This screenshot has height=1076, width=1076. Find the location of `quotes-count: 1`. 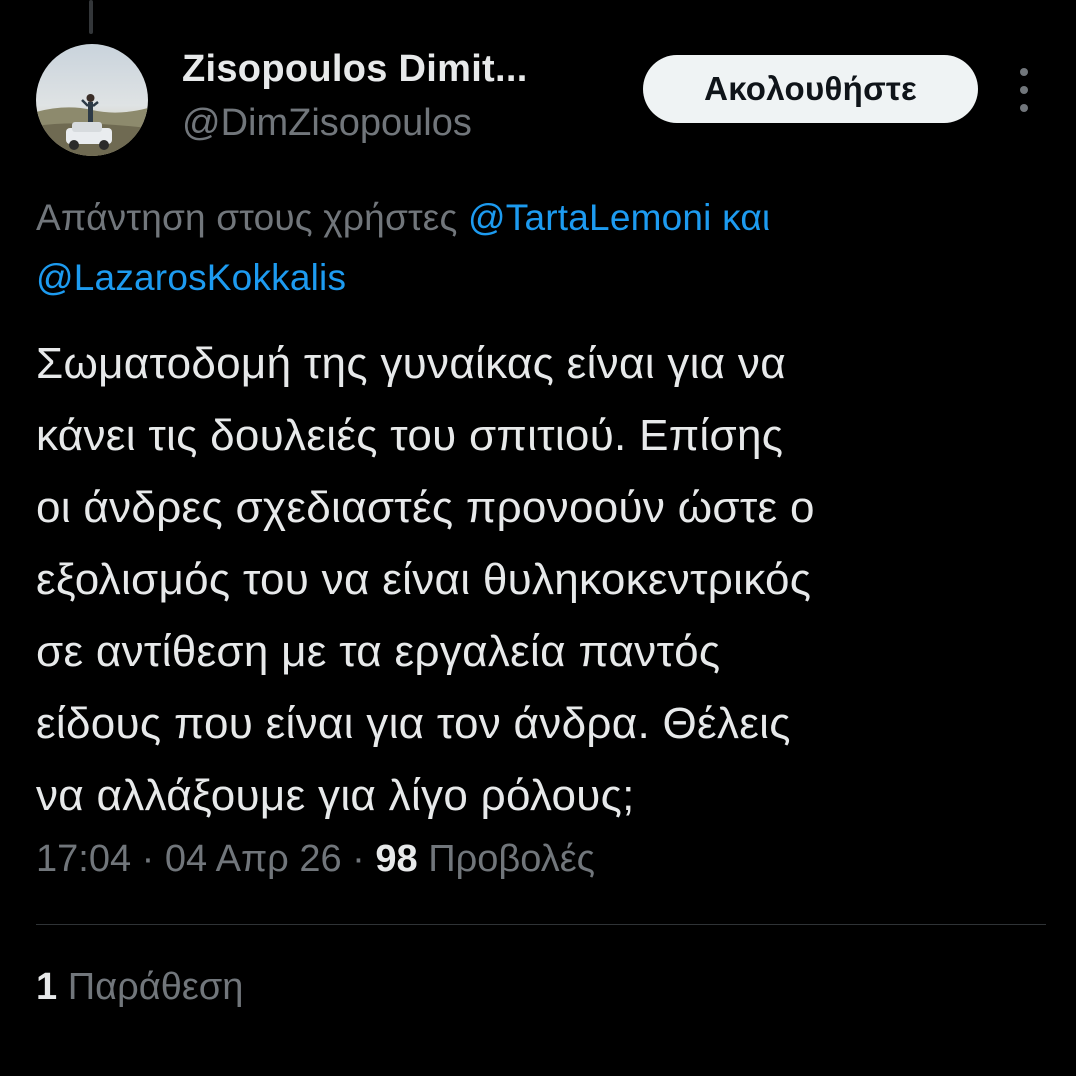

quotes-count: 1 is located at coordinates (47, 987).